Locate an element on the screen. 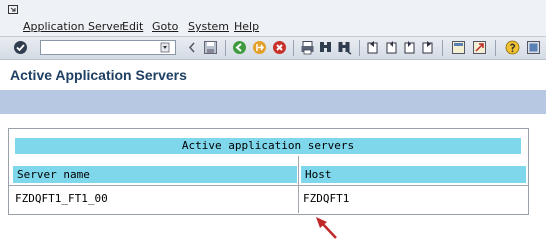 The height and width of the screenshot is (241, 546). menu-application-server: Application Server is located at coordinates (73, 26).